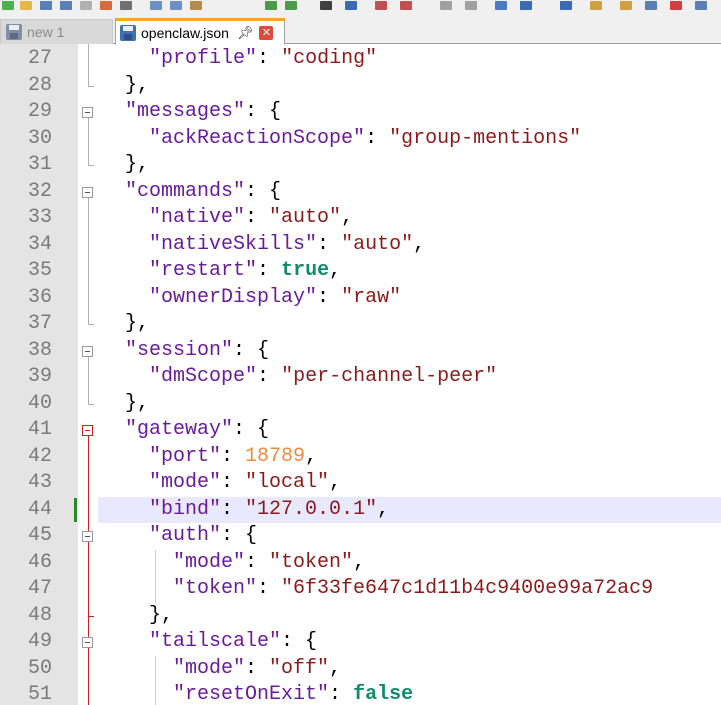 Image resolution: width=721 pixels, height=705 pixels. What do you see at coordinates (360, 192) in the screenshot?
I see `code-line: 32 "commands": {` at bounding box center [360, 192].